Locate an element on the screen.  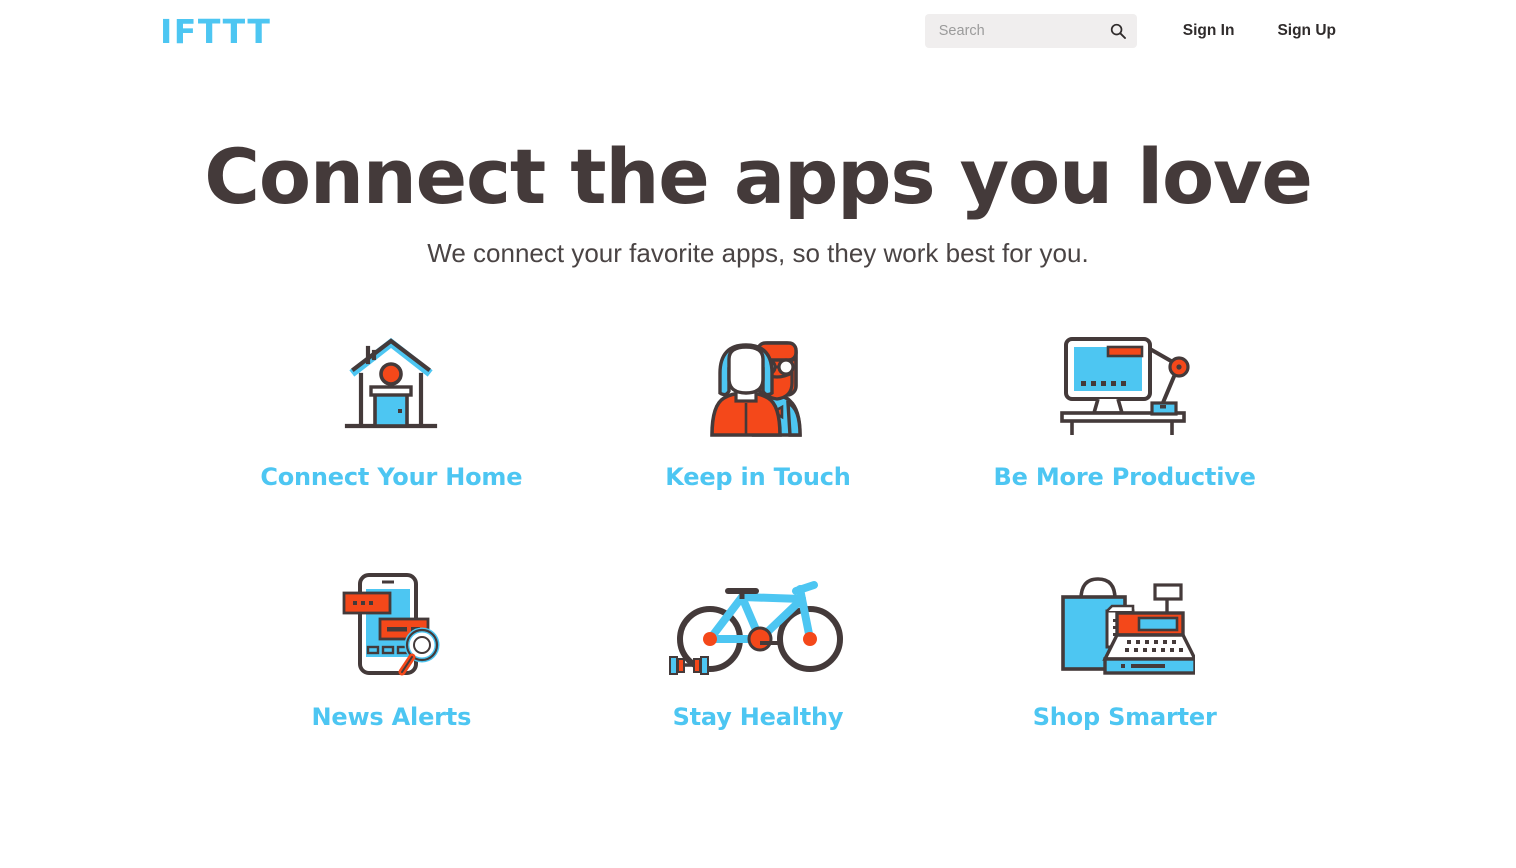
header-actions: Sign In Sign Up is located at coordinates (1130, 31).